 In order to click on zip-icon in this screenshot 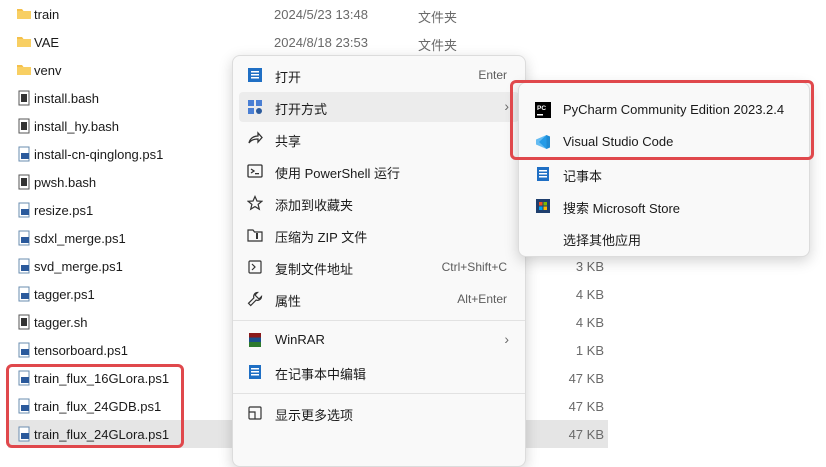, I will do `click(255, 235)`.